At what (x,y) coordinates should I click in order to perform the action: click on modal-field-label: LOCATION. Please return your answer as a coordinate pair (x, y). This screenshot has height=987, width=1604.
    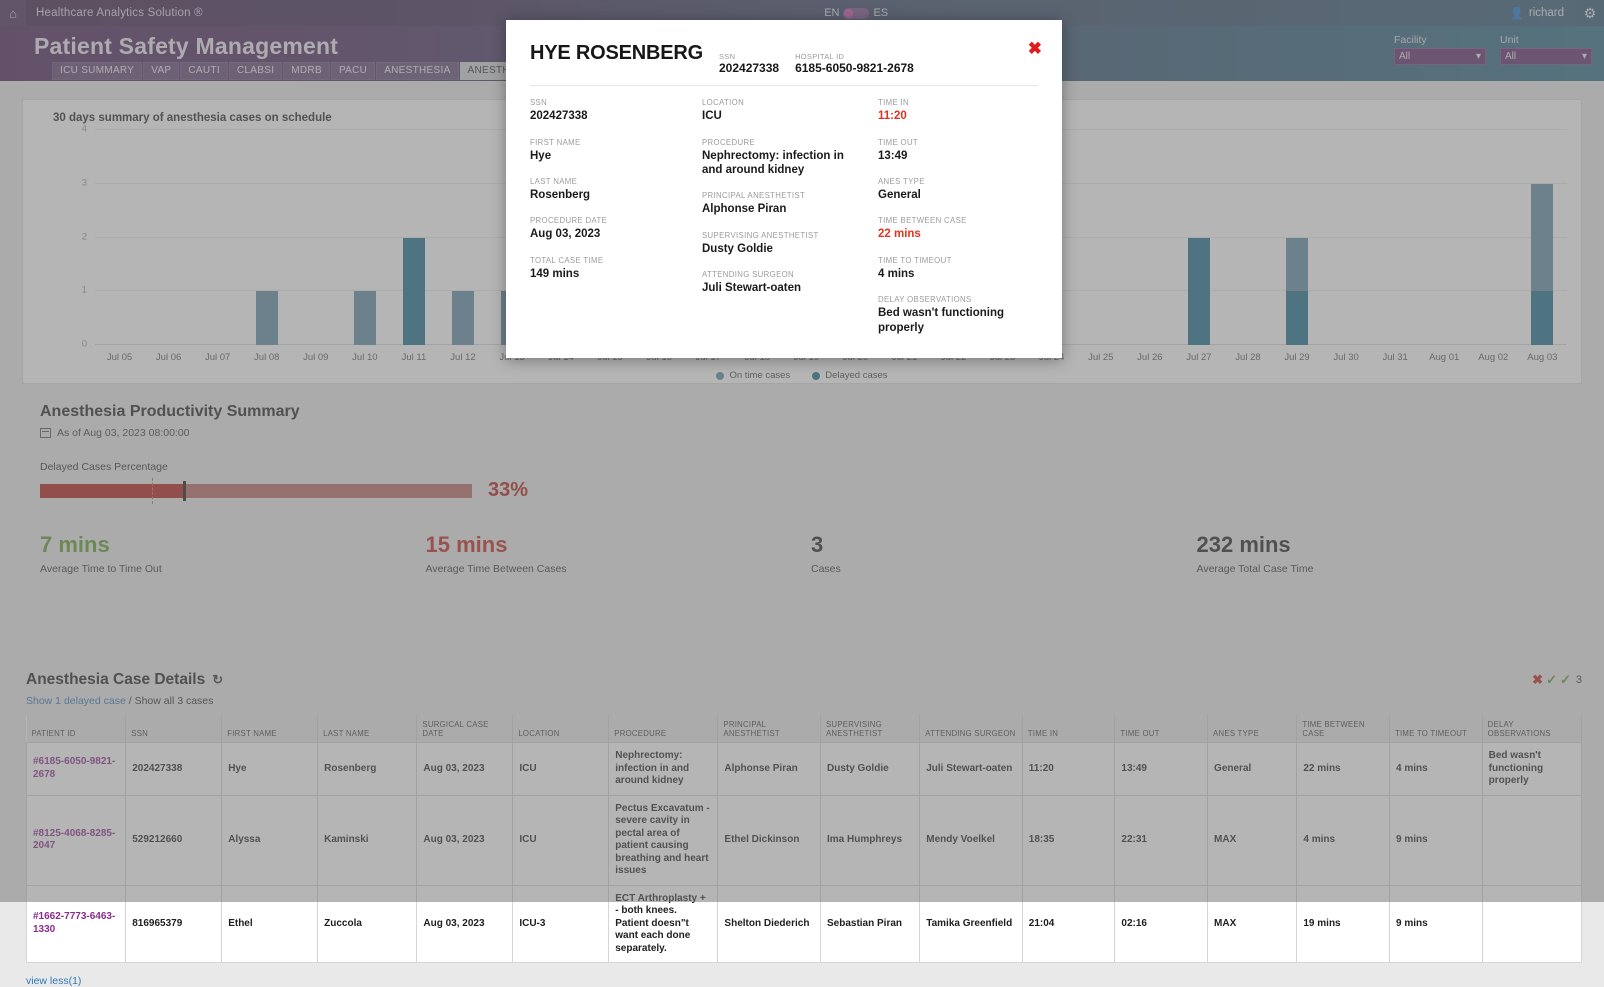
    Looking at the image, I should click on (723, 103).